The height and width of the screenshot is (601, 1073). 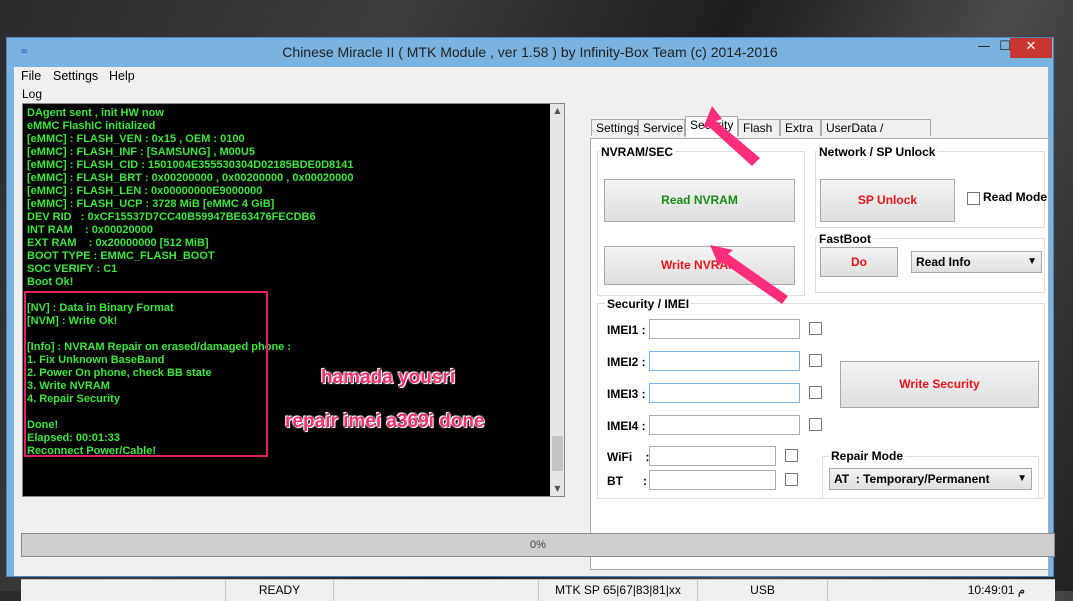 What do you see at coordinates (749, 274) in the screenshot?
I see `pointer-arrow-write-nvram` at bounding box center [749, 274].